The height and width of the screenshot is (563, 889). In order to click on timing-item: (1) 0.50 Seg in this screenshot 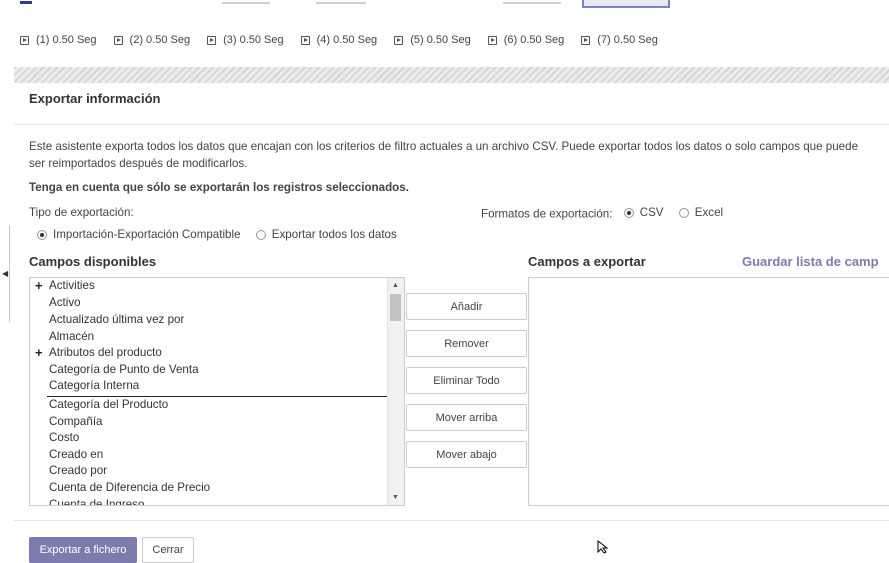, I will do `click(58, 40)`.